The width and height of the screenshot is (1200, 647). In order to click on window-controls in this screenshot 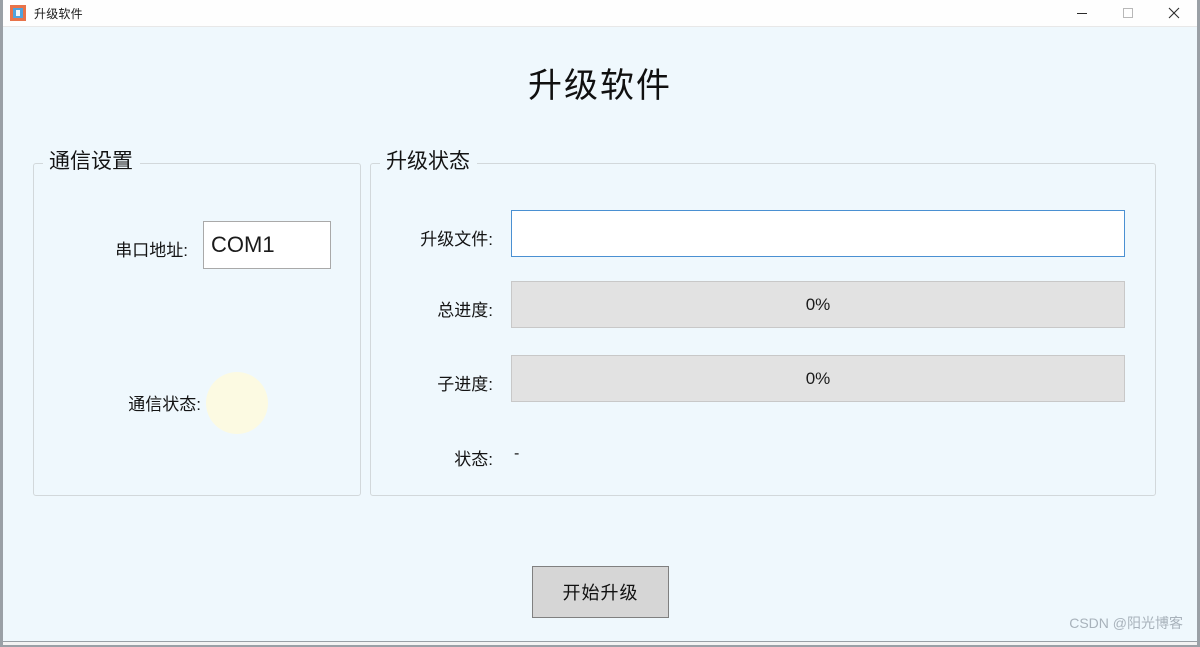, I will do `click(1128, 13)`.